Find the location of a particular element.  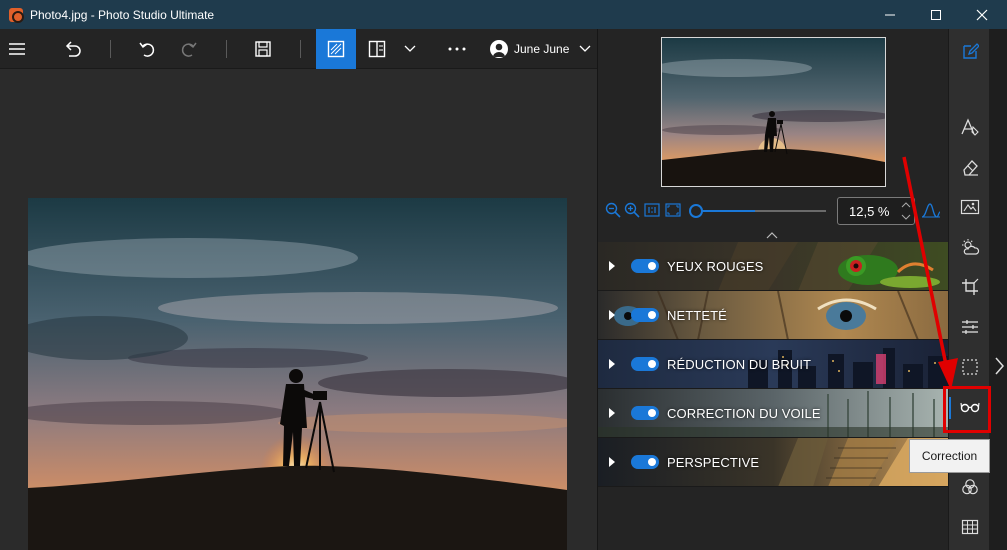

crop-icon is located at coordinates (969, 286).